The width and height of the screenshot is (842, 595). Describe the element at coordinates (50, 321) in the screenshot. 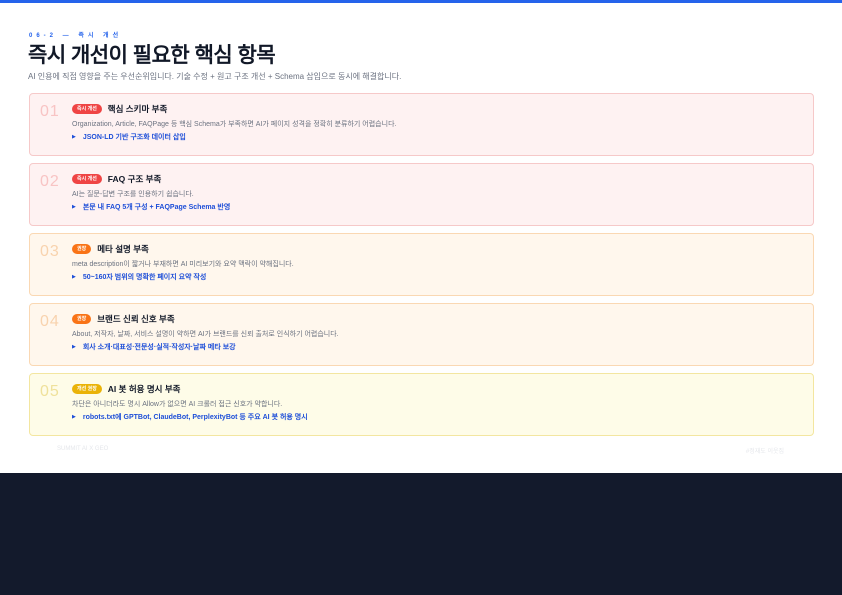

I see `issue-number: 04` at that location.